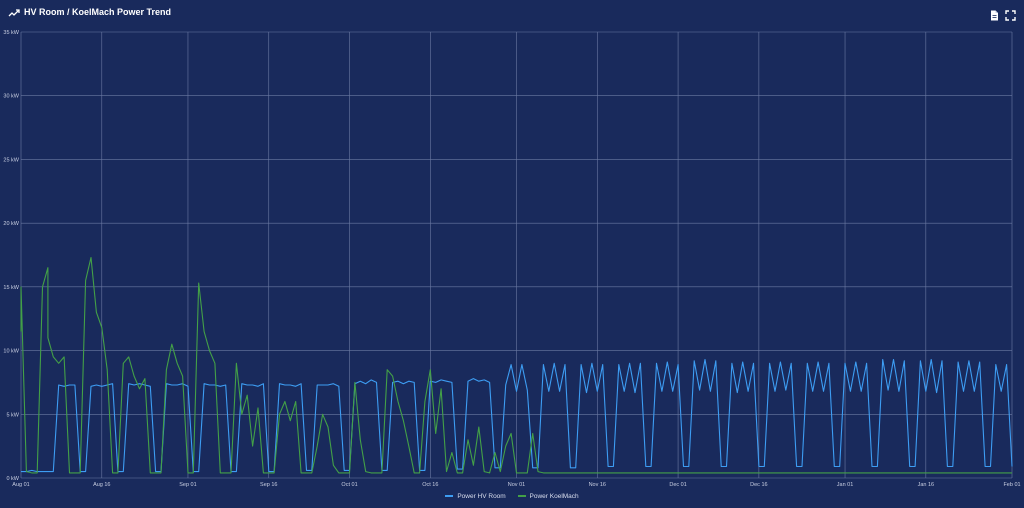 Image resolution: width=1024 pixels, height=508 pixels. What do you see at coordinates (677, 485) in the screenshot?
I see `x-tick-label: Dec 01` at bounding box center [677, 485].